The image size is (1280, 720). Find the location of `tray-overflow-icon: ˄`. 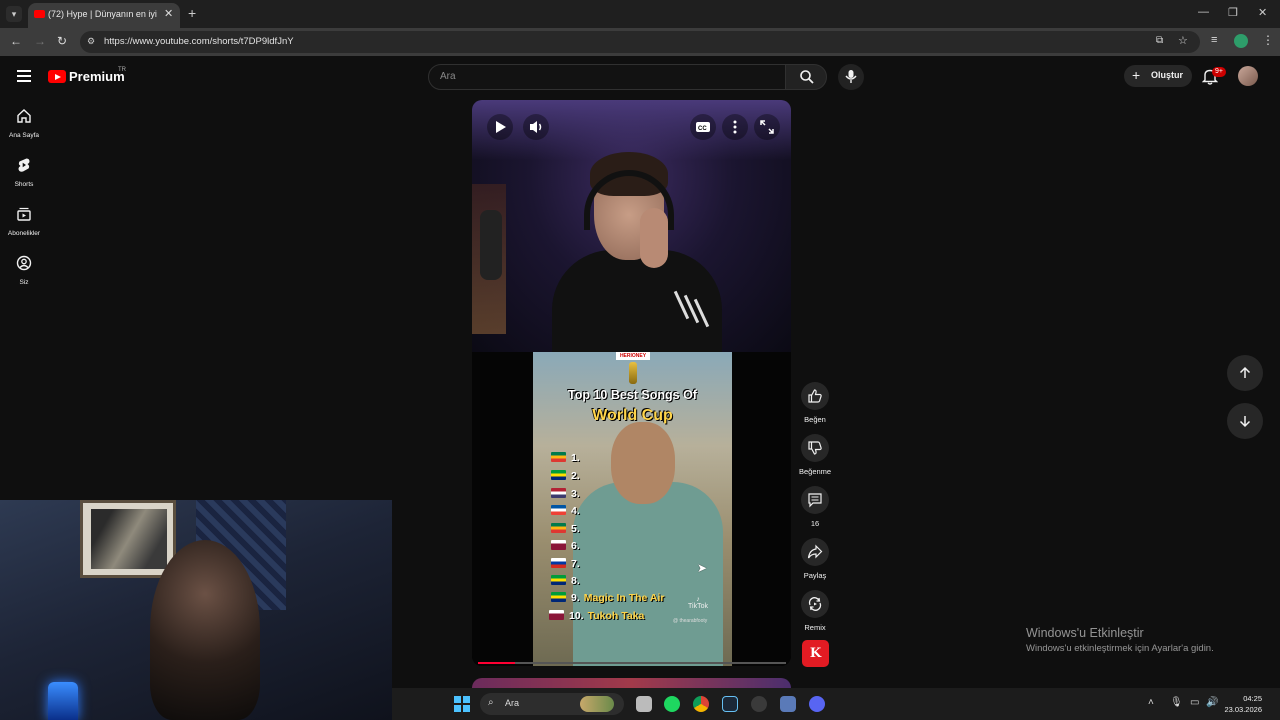

tray-overflow-icon: ˄ is located at coordinates (1151, 702).